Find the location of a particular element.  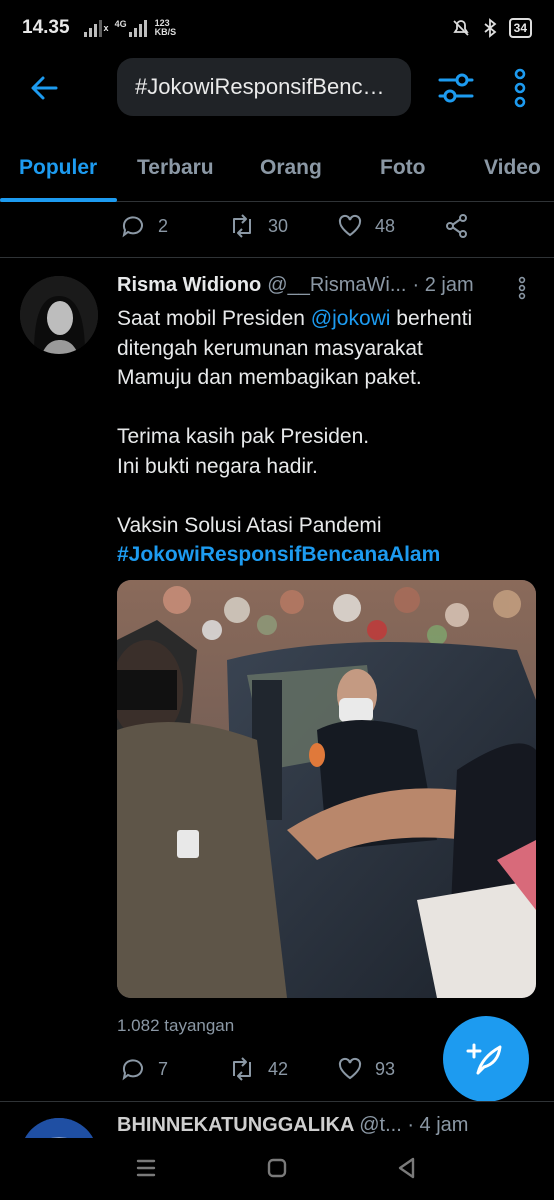

tweet-header: Risma Widiono @__RismaWi... · 2 jam is located at coordinates (295, 285).